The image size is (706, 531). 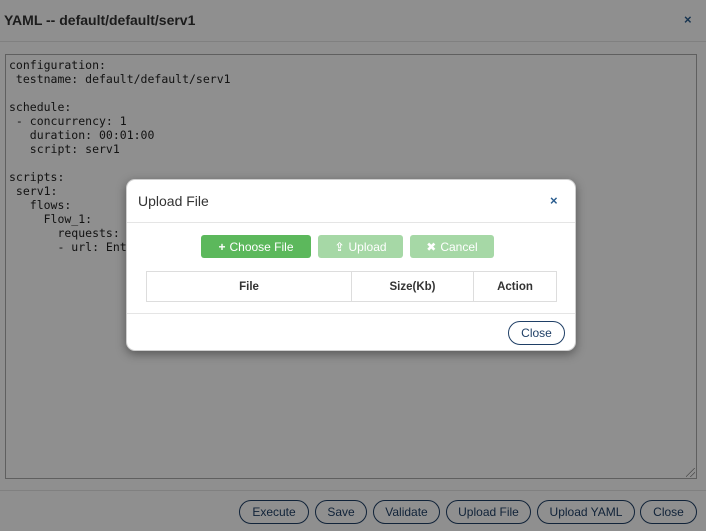 I want to click on choose-file-label: Choose File, so click(x=261, y=246).